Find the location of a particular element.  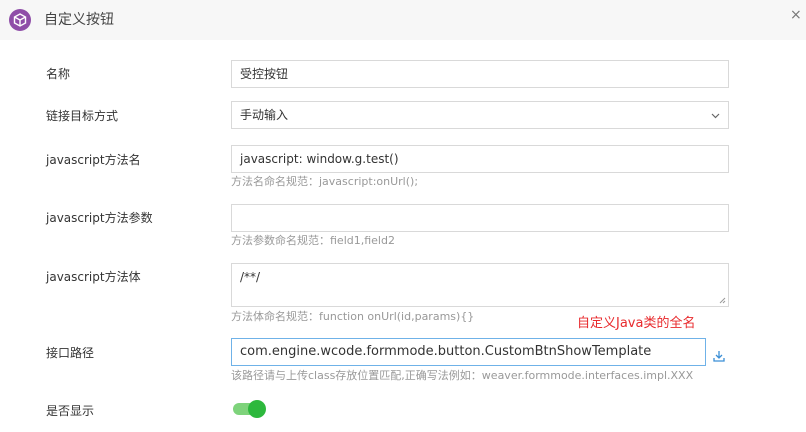

interface-path-label: 接口路径 is located at coordinates (70, 353).